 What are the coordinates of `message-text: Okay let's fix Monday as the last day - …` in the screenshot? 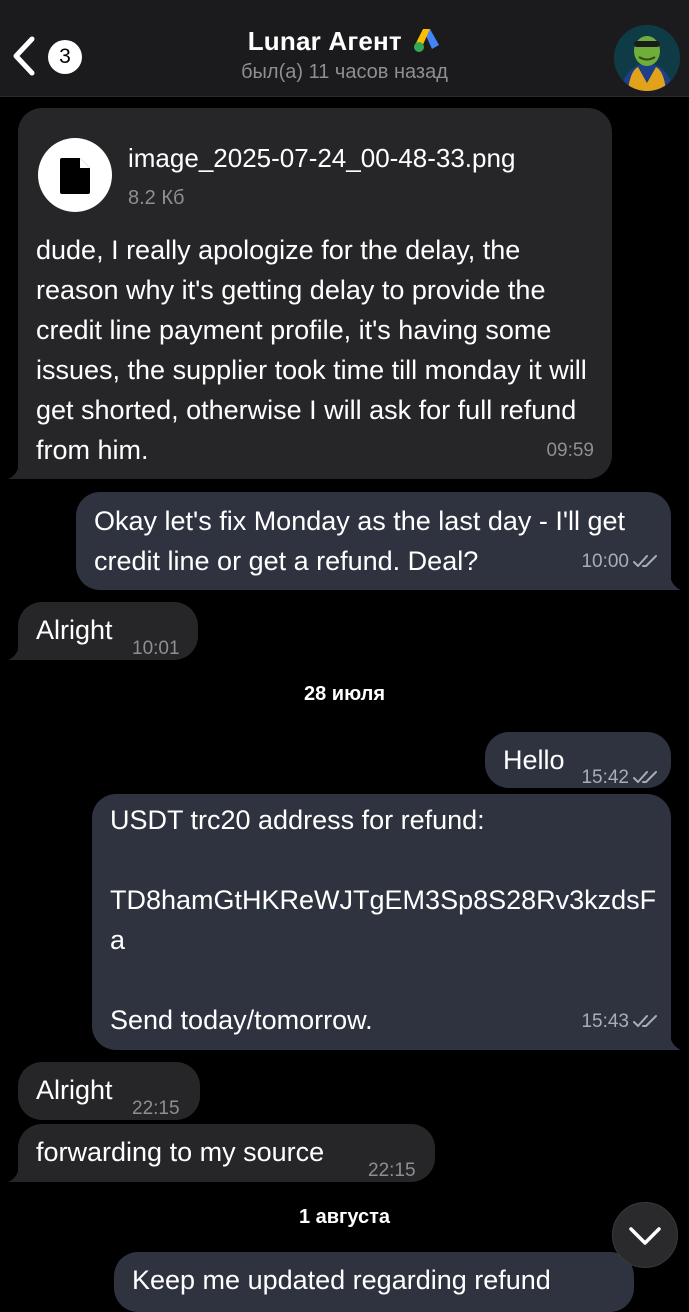 It's located at (363, 541).